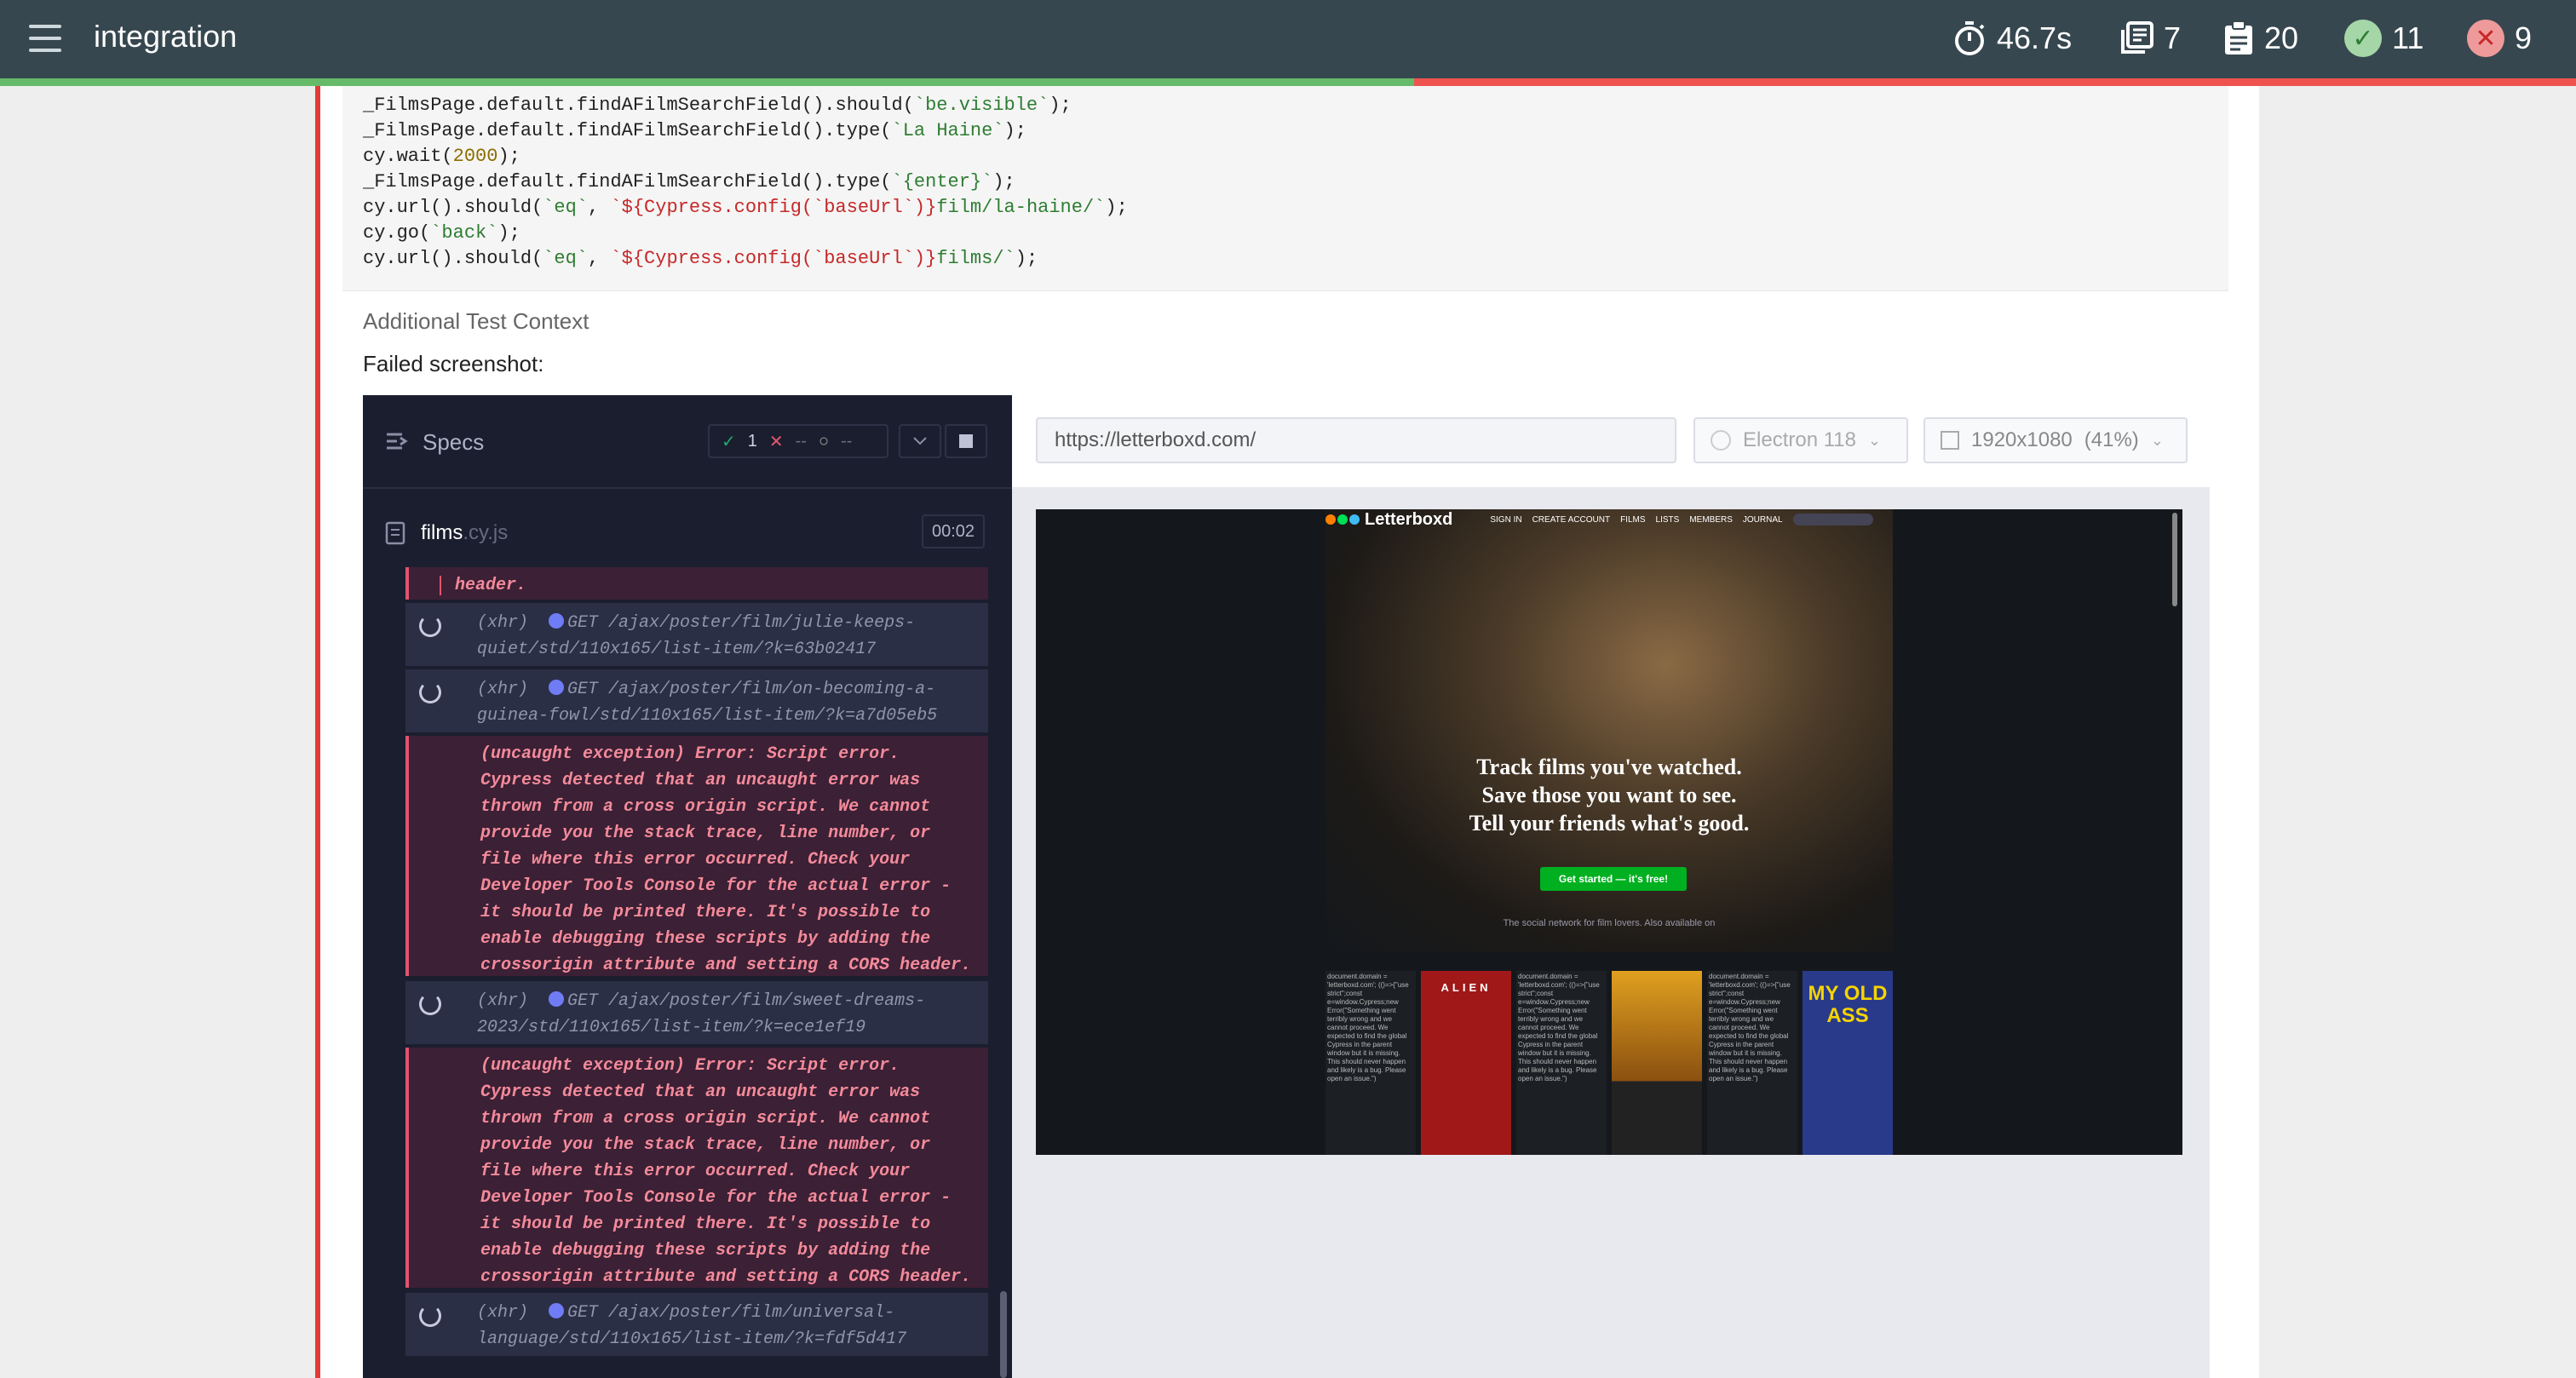 Image resolution: width=2576 pixels, height=1378 pixels. I want to click on duration-value: 46.7s, so click(2035, 37).